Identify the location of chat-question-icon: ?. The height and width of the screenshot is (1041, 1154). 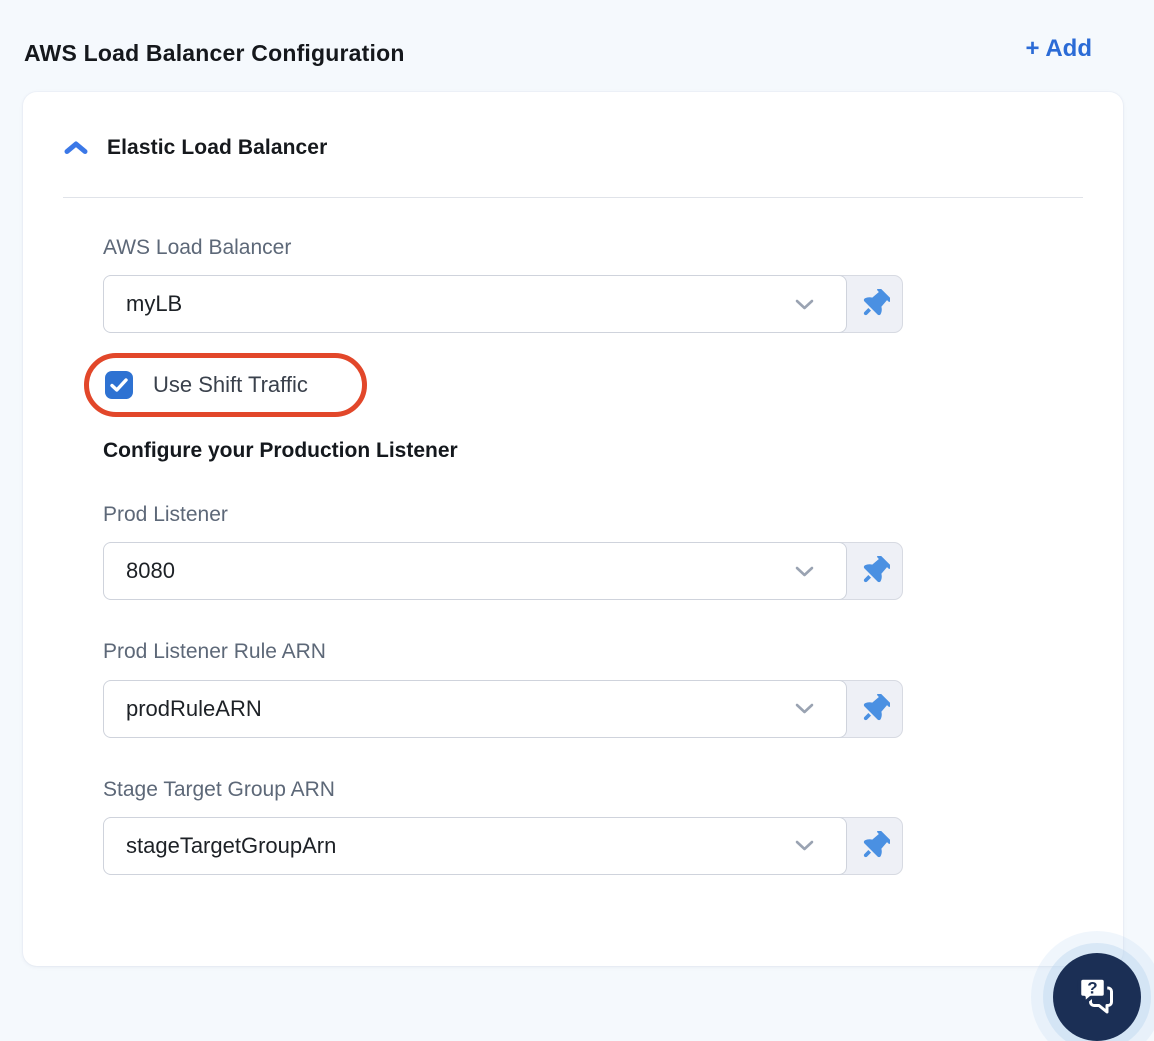
(1095, 995).